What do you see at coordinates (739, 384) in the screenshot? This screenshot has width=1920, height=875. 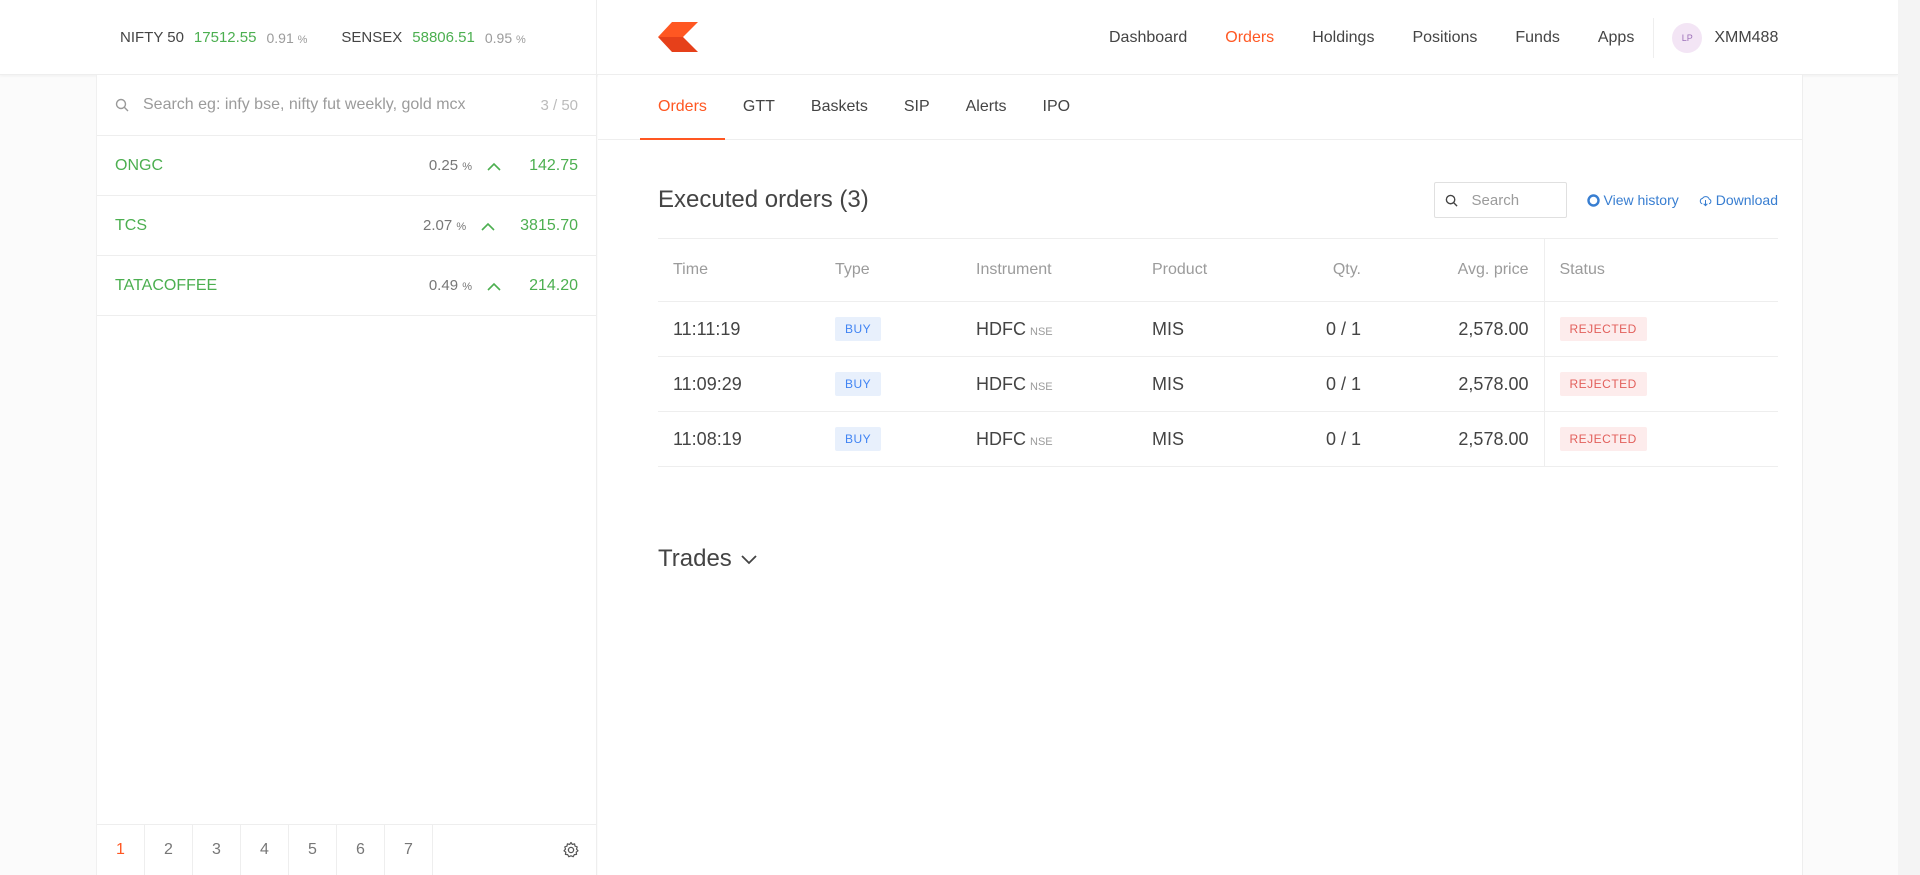 I see `order-time: 11:09:29` at bounding box center [739, 384].